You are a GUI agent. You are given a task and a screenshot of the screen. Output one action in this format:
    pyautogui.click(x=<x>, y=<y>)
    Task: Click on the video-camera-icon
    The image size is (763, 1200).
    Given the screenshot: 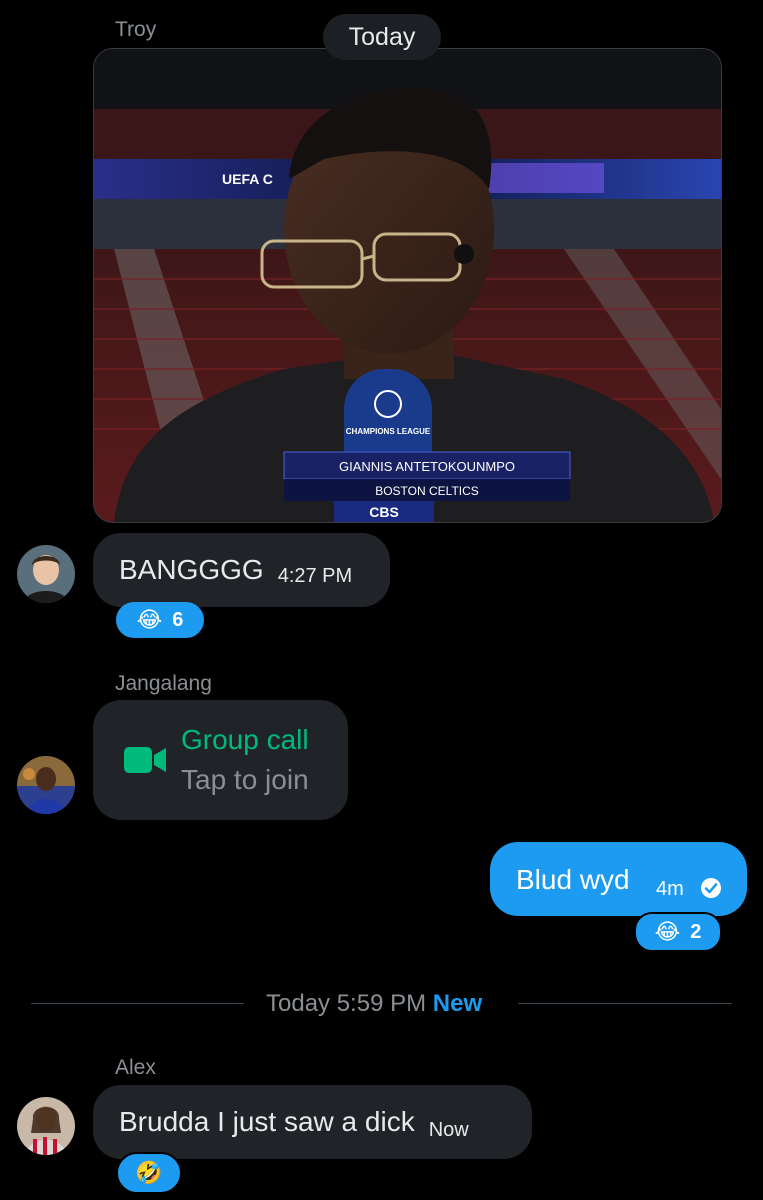 What is the action you would take?
    pyautogui.click(x=145, y=760)
    